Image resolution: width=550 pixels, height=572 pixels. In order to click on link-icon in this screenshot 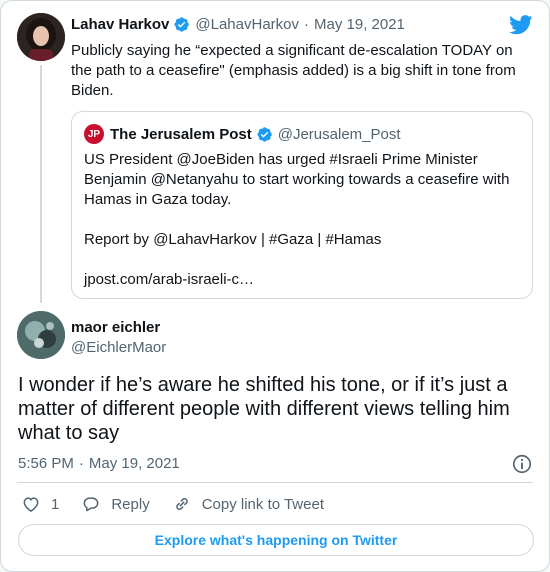, I will do `click(181, 504)`.